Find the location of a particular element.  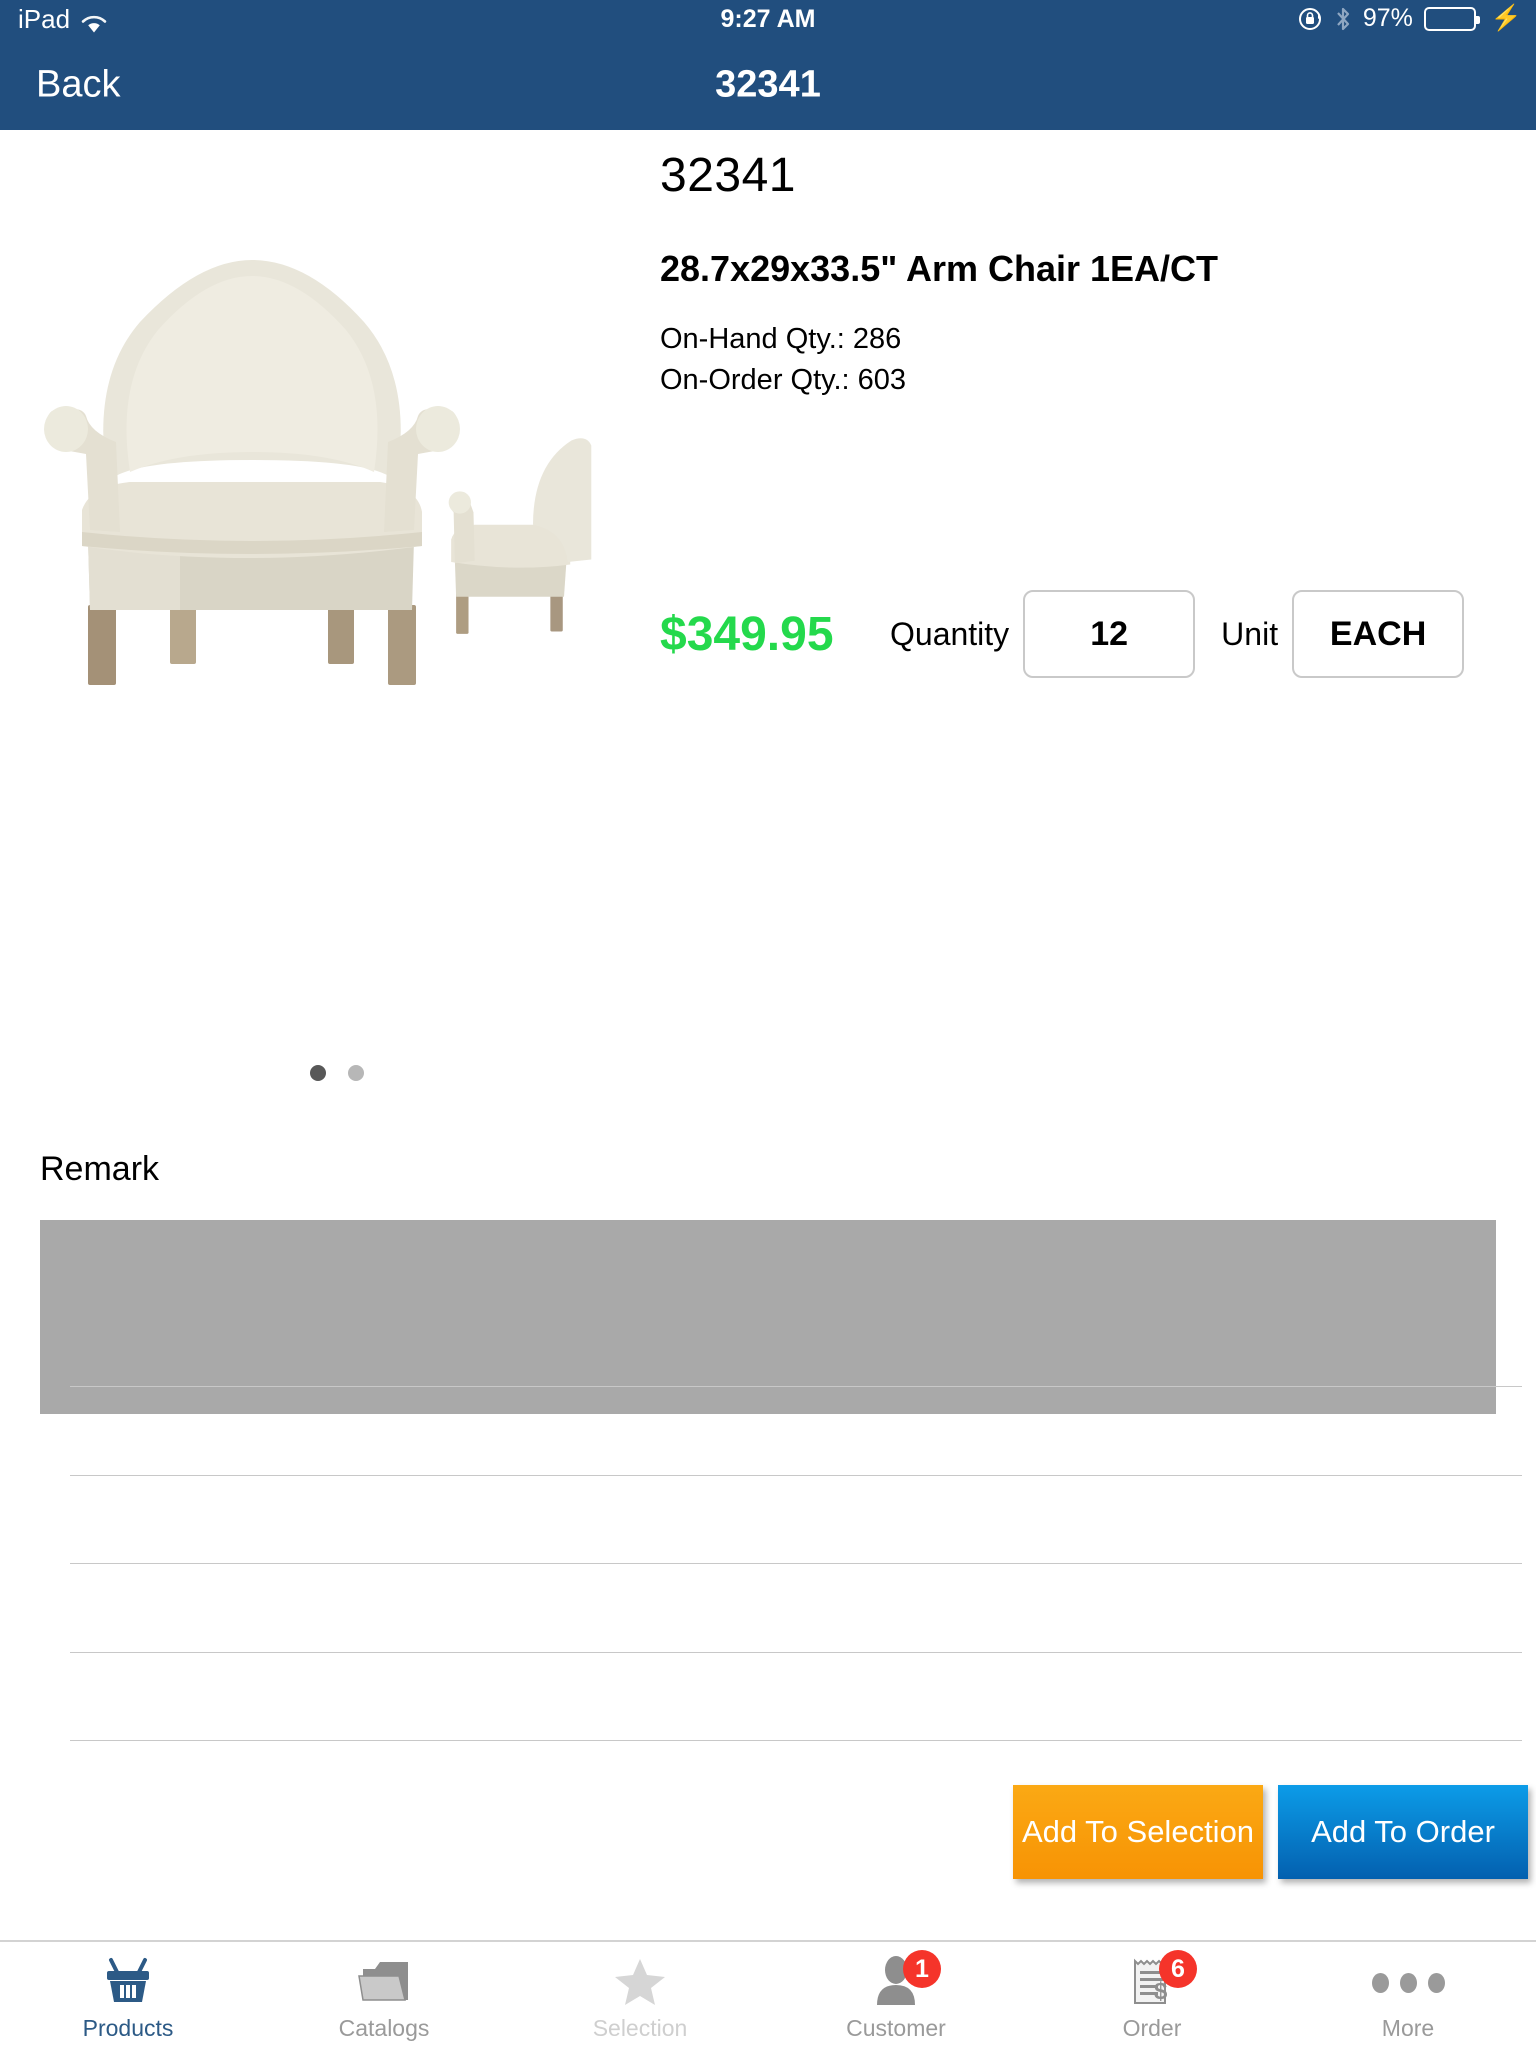

star-icon is located at coordinates (640, 1983).